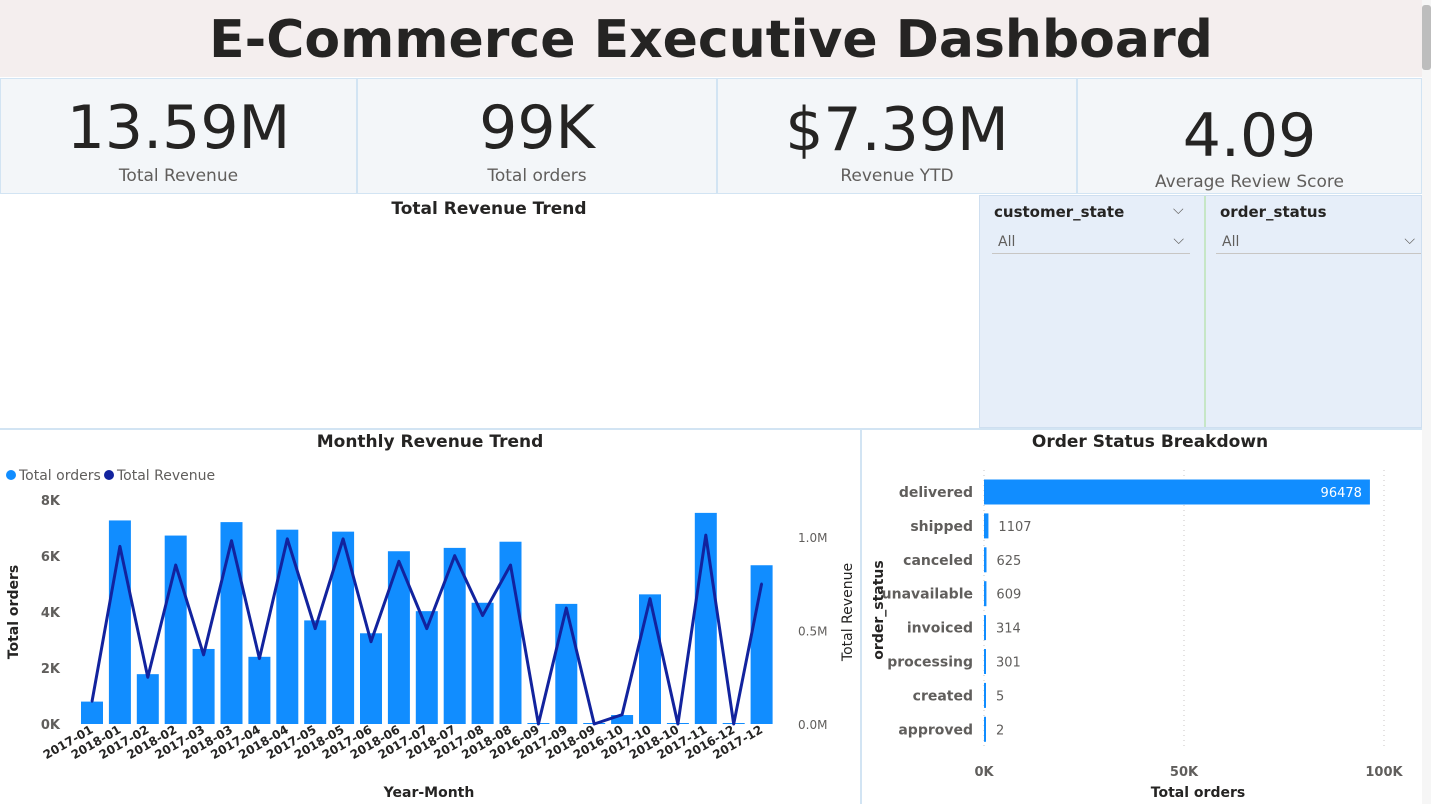 The image size is (1431, 804). What do you see at coordinates (879, 609) in the screenshot?
I see `y-axis-title: order_status` at bounding box center [879, 609].